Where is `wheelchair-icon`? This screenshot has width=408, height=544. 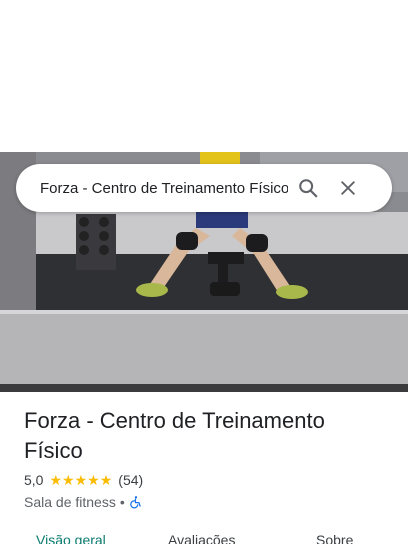
wheelchair-icon is located at coordinates (136, 502).